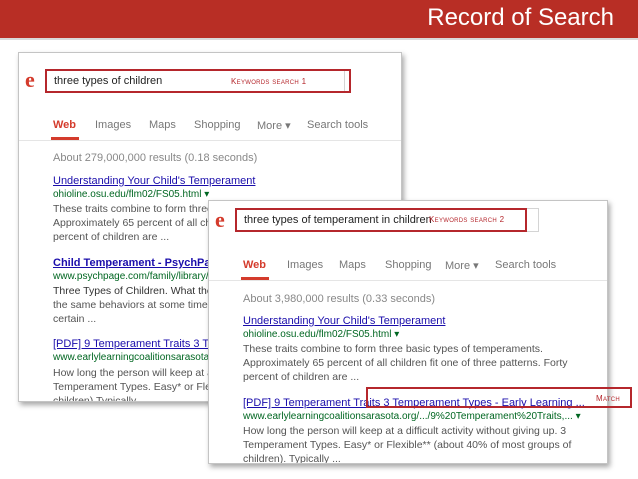  What do you see at coordinates (499, 397) in the screenshot?
I see `match-highlight-box` at bounding box center [499, 397].